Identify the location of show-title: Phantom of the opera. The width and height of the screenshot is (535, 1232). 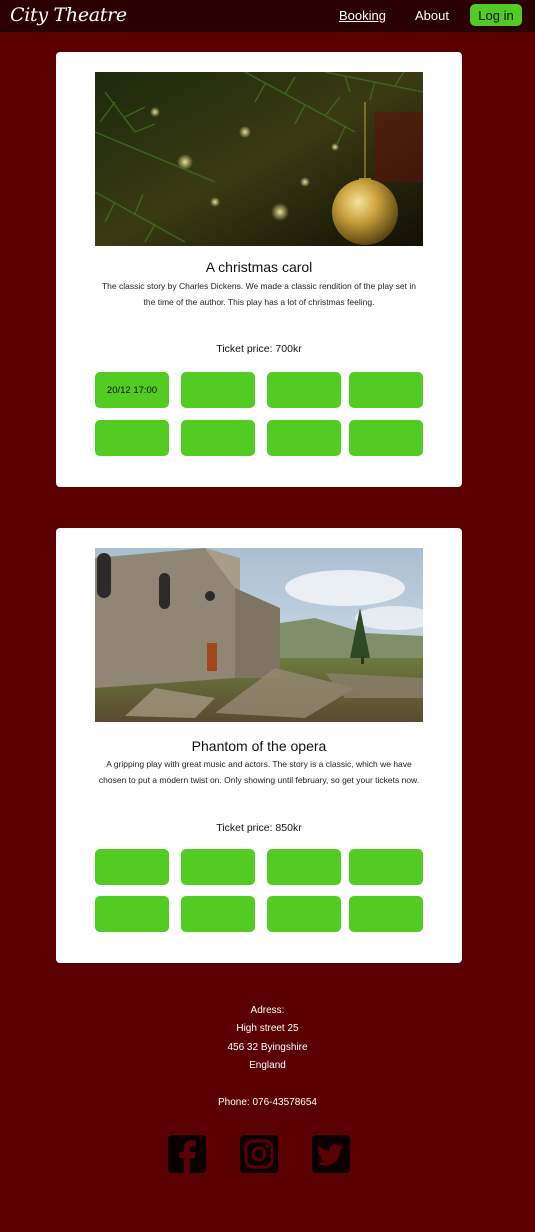
(259, 746).